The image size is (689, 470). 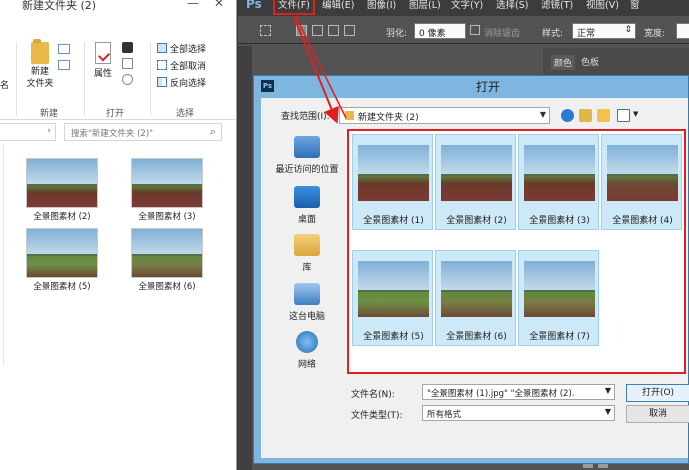 What do you see at coordinates (518, 413) in the screenshot?
I see `filetype-select: 所有格式 ▼` at bounding box center [518, 413].